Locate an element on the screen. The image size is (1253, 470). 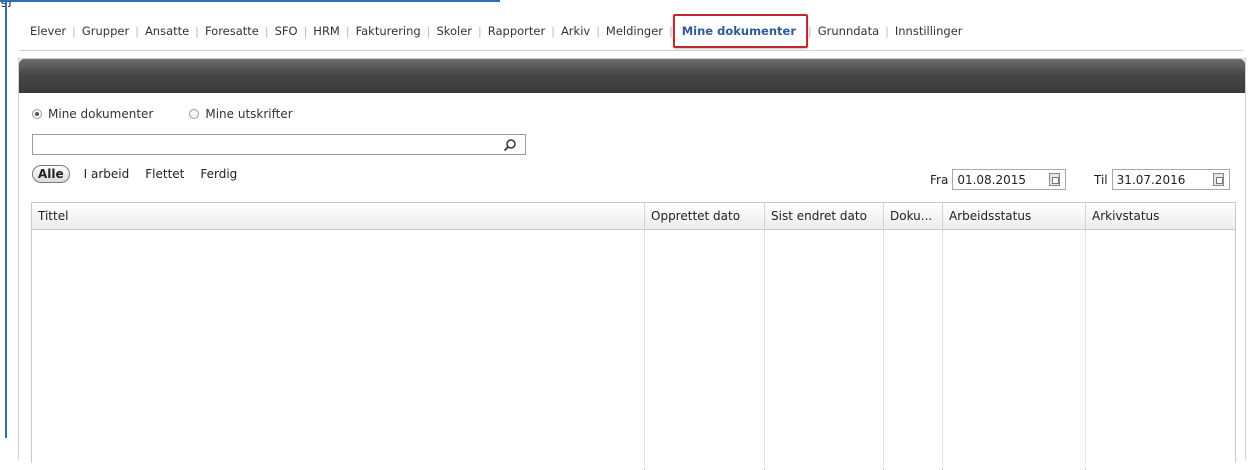
date-from-field: 01.08.2015 is located at coordinates (1009, 179).